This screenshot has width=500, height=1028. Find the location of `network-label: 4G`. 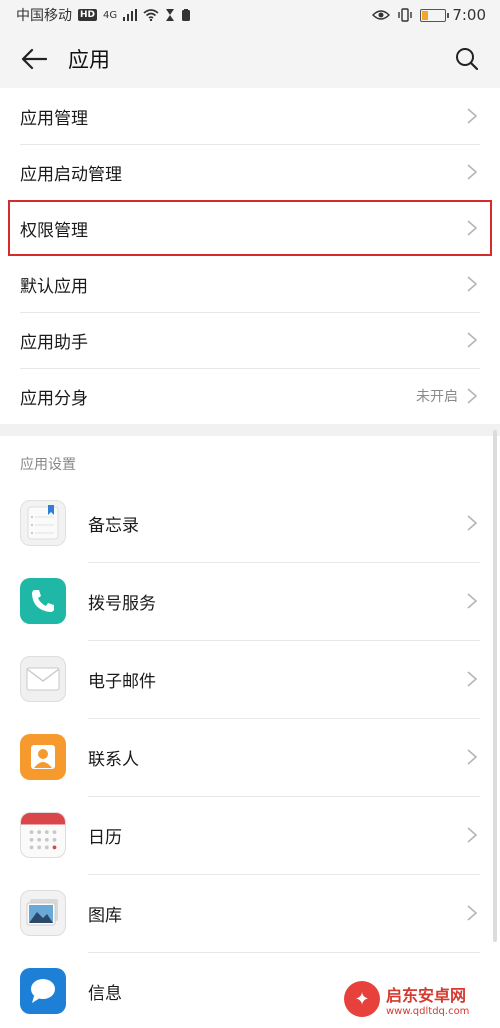

network-label: 4G is located at coordinates (110, 15).